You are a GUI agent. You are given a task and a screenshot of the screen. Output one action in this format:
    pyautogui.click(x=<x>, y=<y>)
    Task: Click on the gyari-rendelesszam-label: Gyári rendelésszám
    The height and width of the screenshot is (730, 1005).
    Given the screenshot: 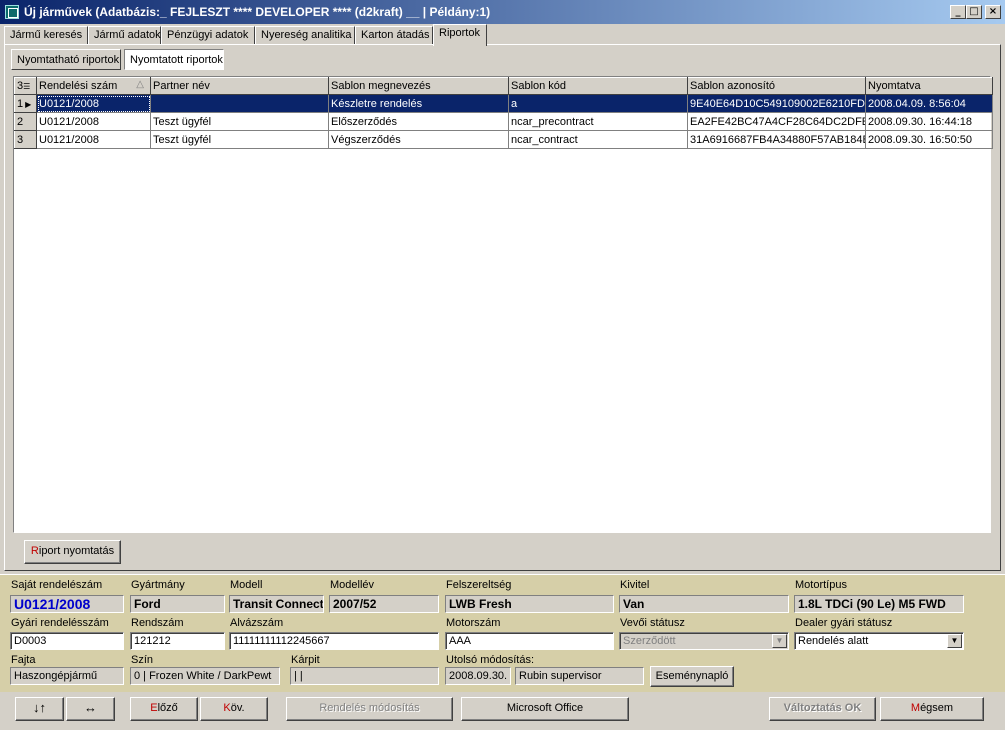 What is the action you would take?
    pyautogui.click(x=60, y=623)
    